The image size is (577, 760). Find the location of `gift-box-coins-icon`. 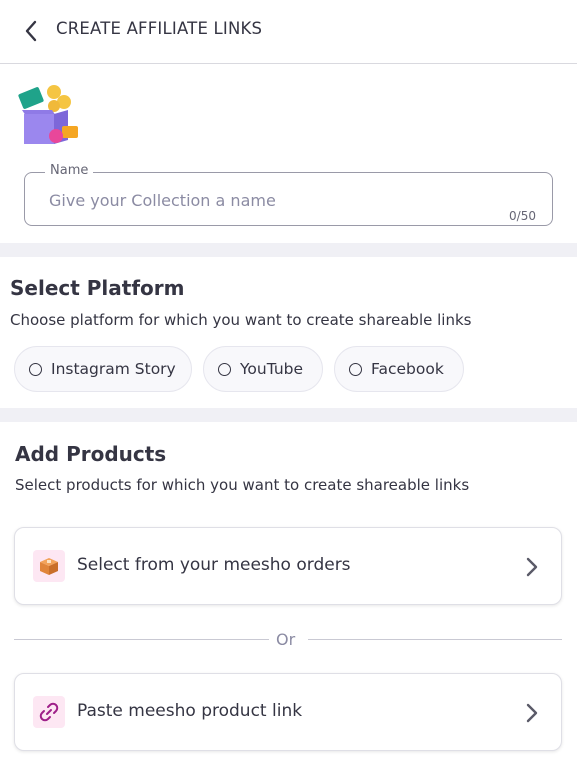

gift-box-coins-icon is located at coordinates (48, 114).